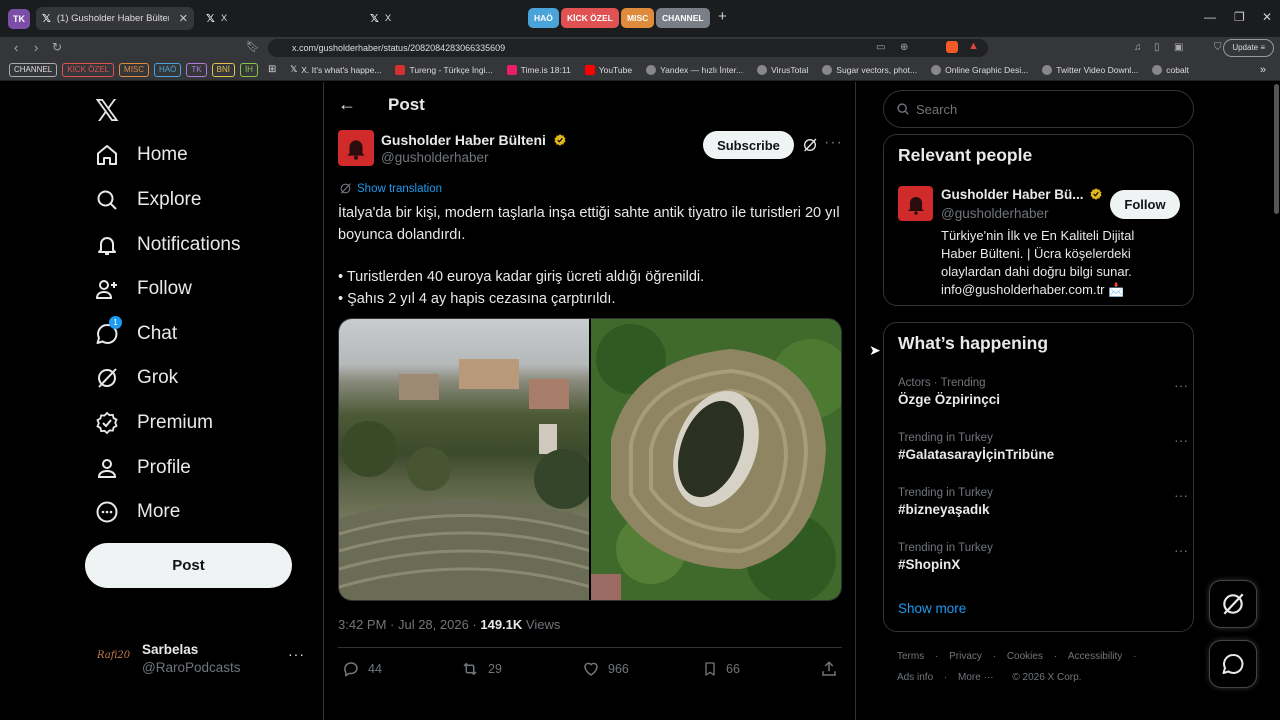 The height and width of the screenshot is (720, 1280). What do you see at coordinates (57, 47) in the screenshot?
I see `reload-icon: ↻` at bounding box center [57, 47].